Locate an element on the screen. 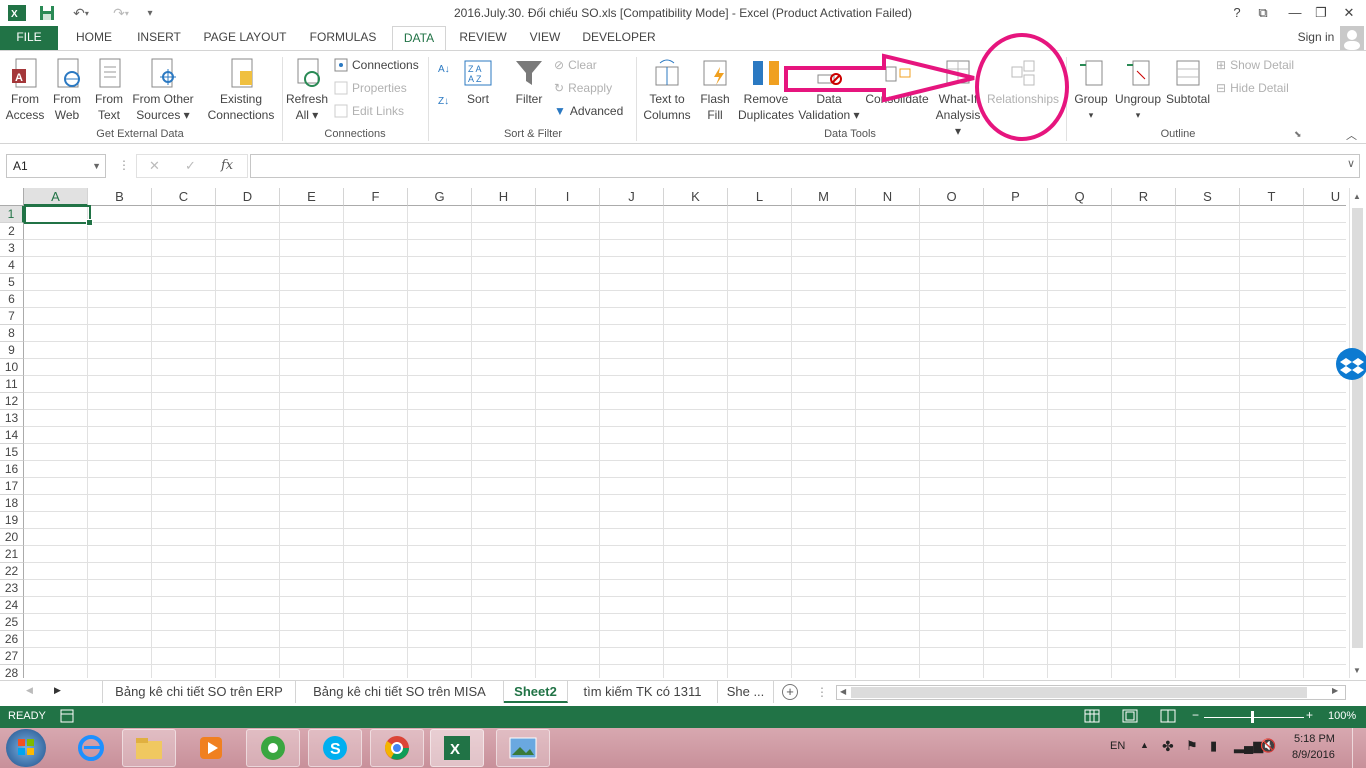  selected-cell is located at coordinates (58, 215).